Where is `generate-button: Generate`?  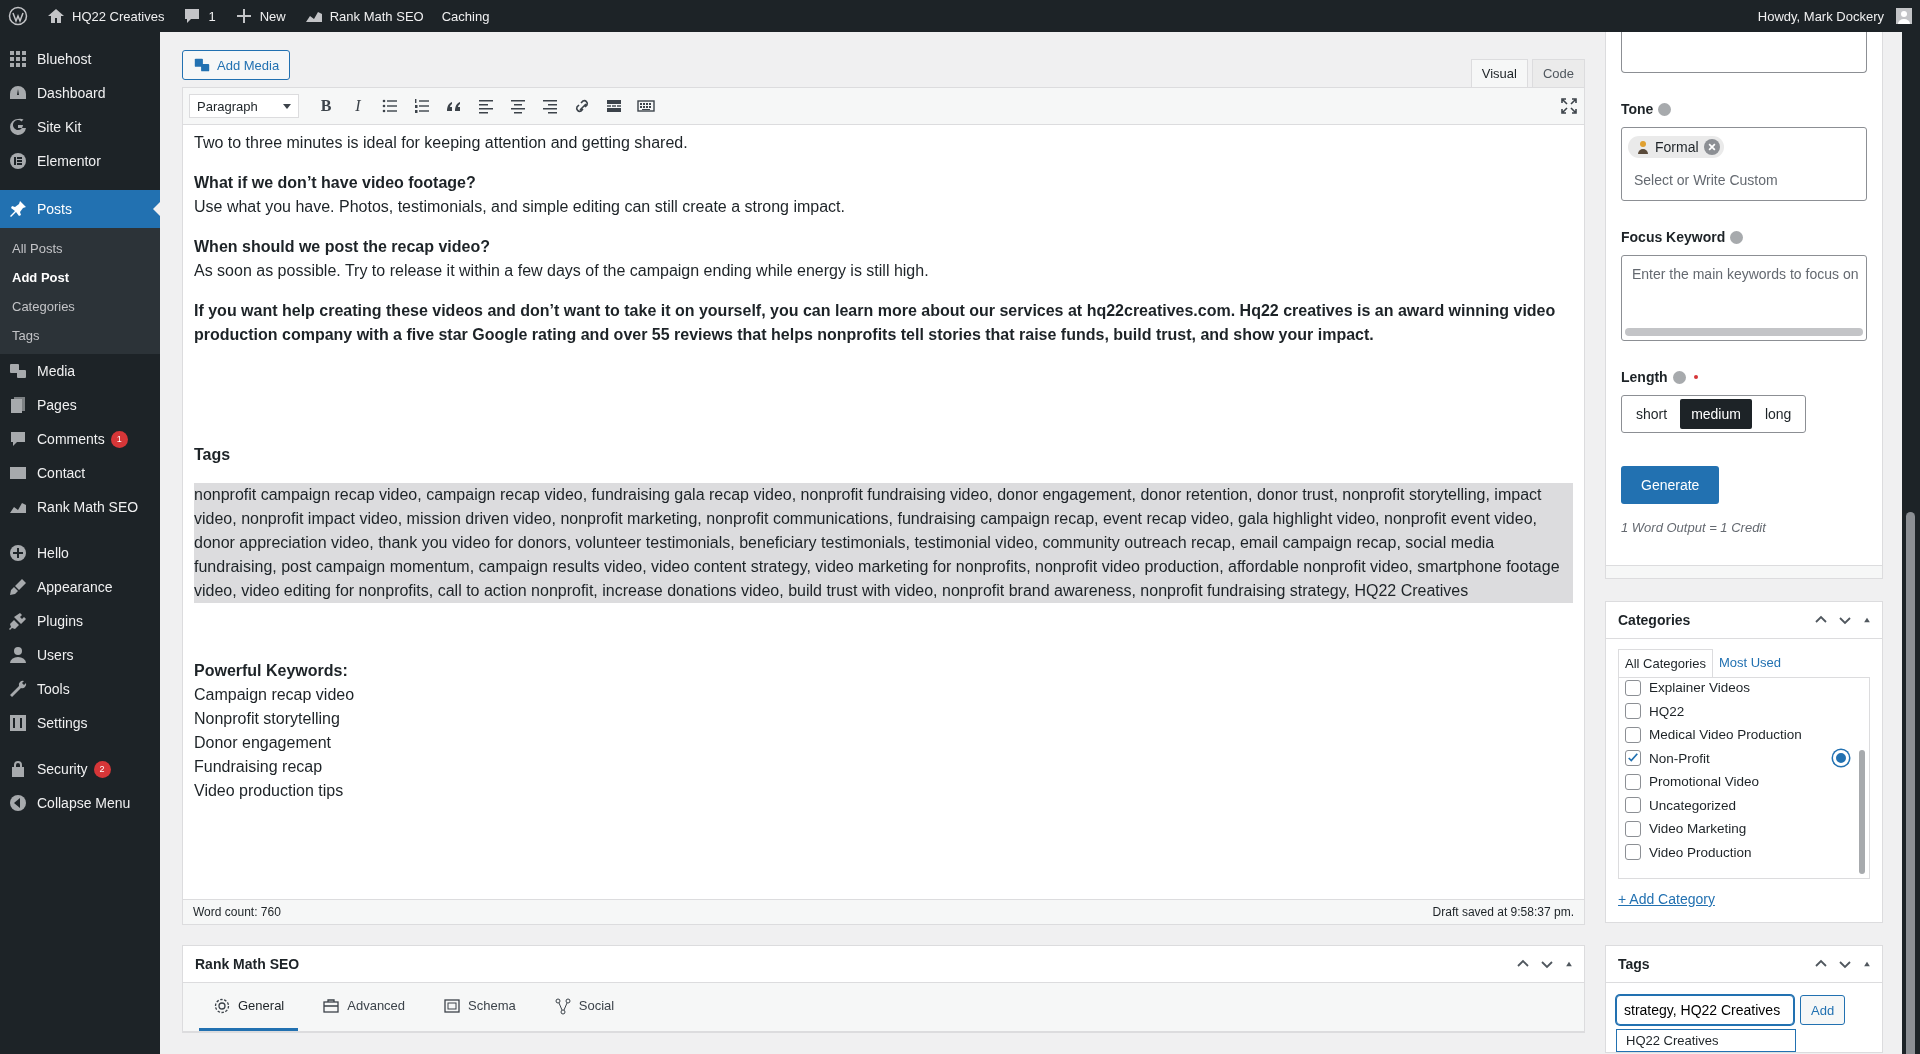
generate-button: Generate is located at coordinates (1670, 485).